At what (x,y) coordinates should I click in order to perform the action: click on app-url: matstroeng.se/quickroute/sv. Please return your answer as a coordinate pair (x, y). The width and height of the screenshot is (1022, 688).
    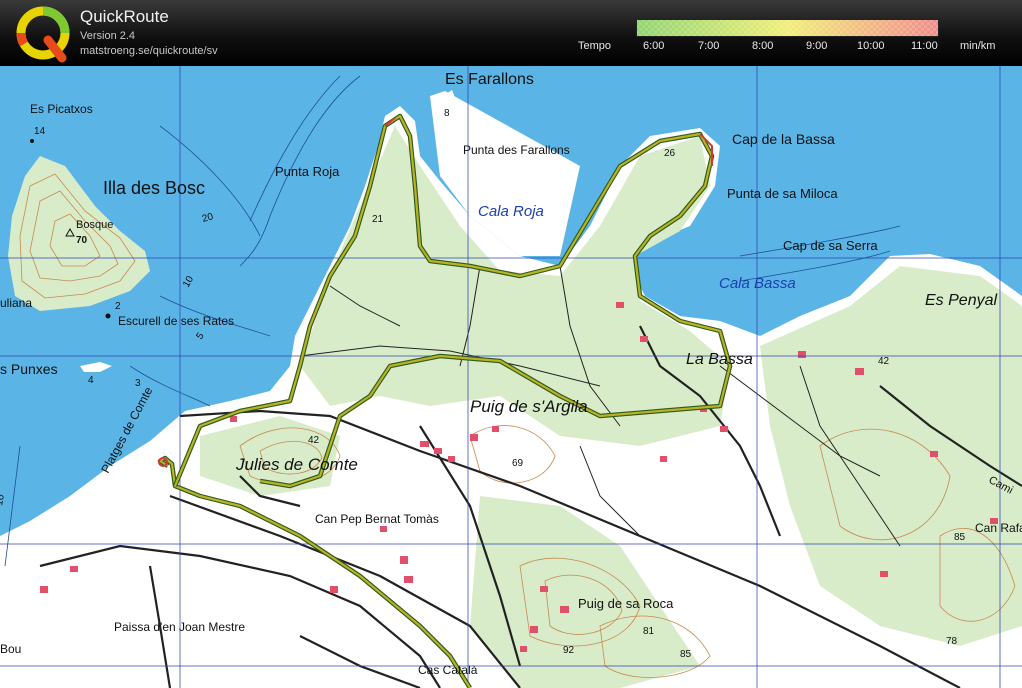
    Looking at the image, I should click on (149, 51).